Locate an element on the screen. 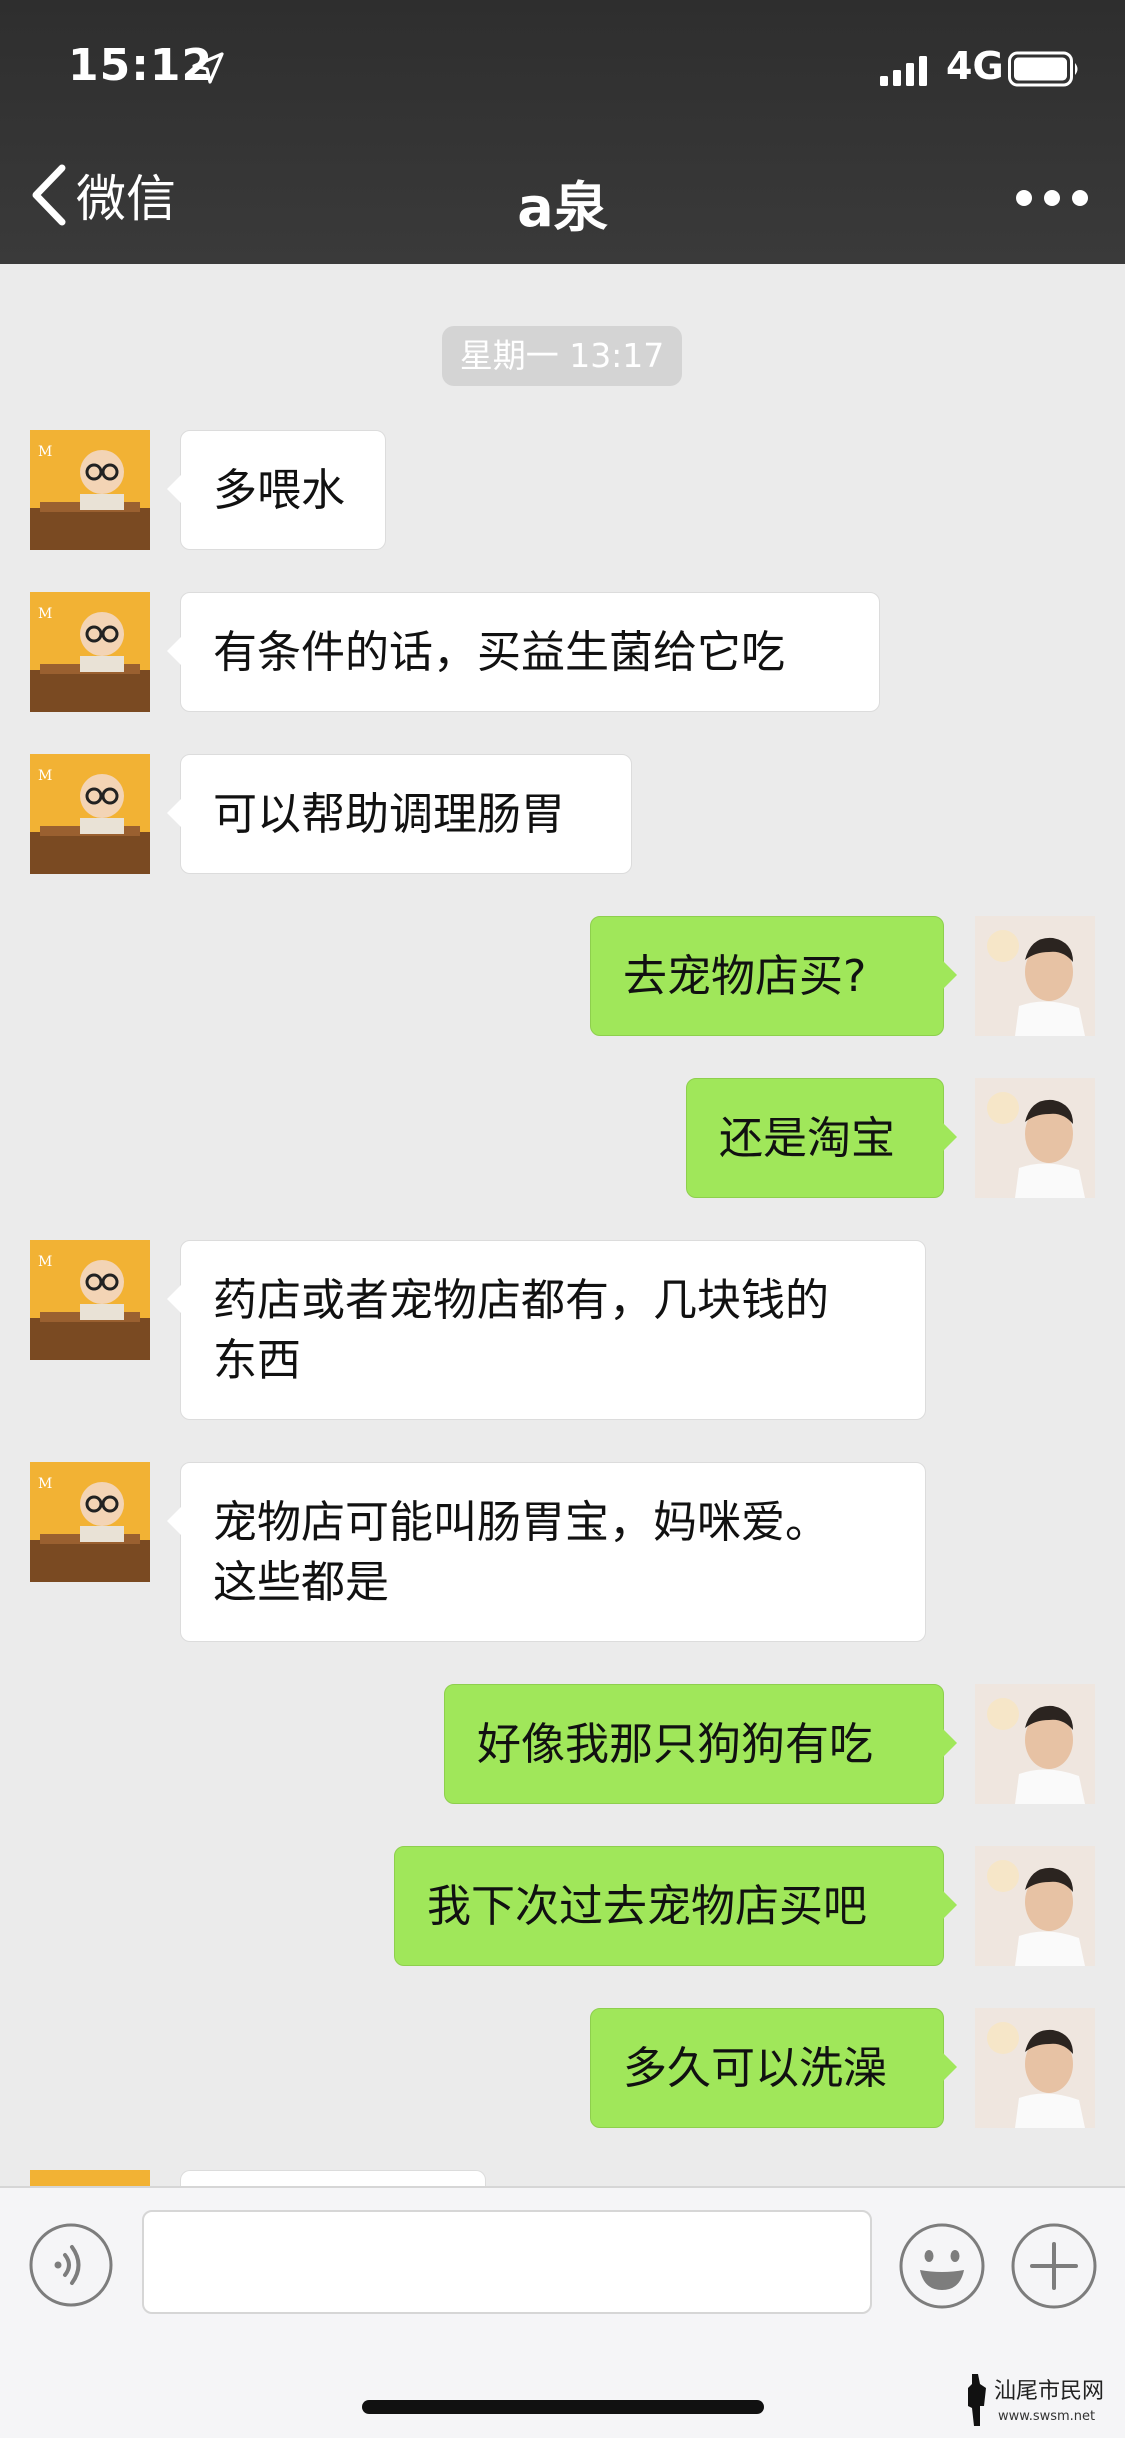 The height and width of the screenshot is (2438, 1125). voice-input-icon is located at coordinates (71, 2265).